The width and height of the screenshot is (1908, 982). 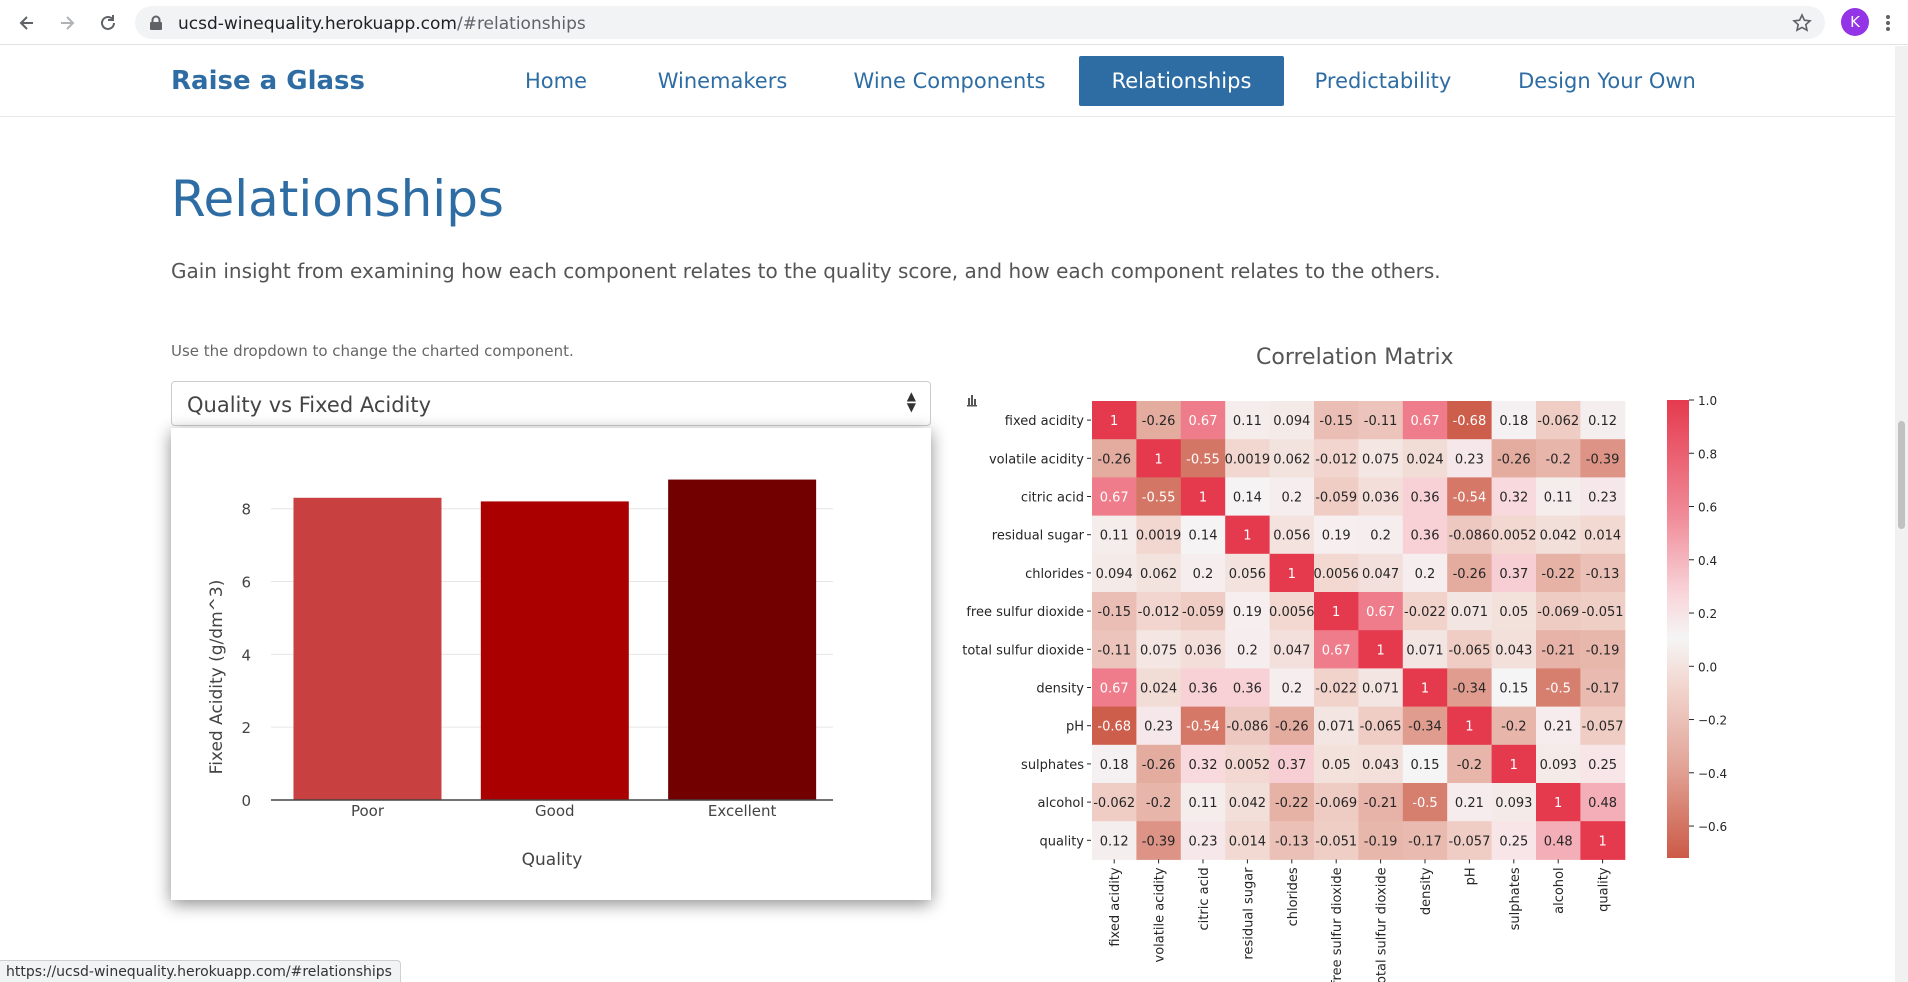 I want to click on row-label: pH, so click(x=1075, y=727).